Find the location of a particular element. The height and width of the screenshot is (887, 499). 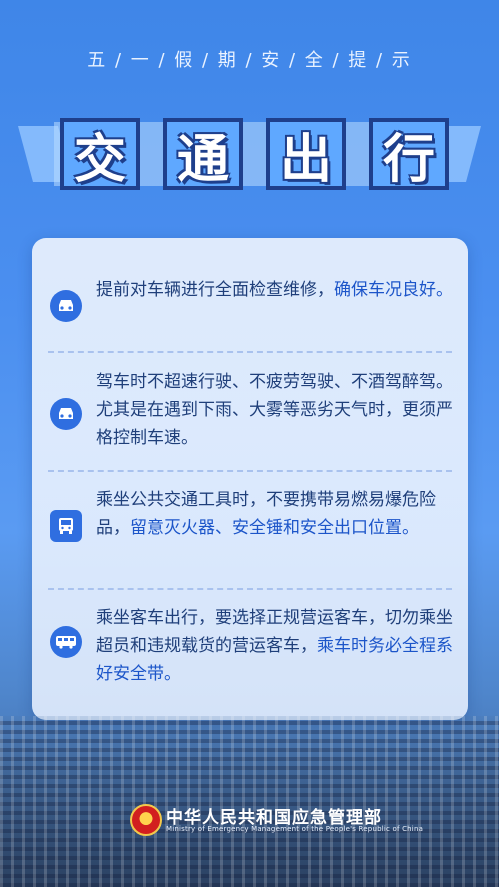

bus-icon is located at coordinates (66, 526).